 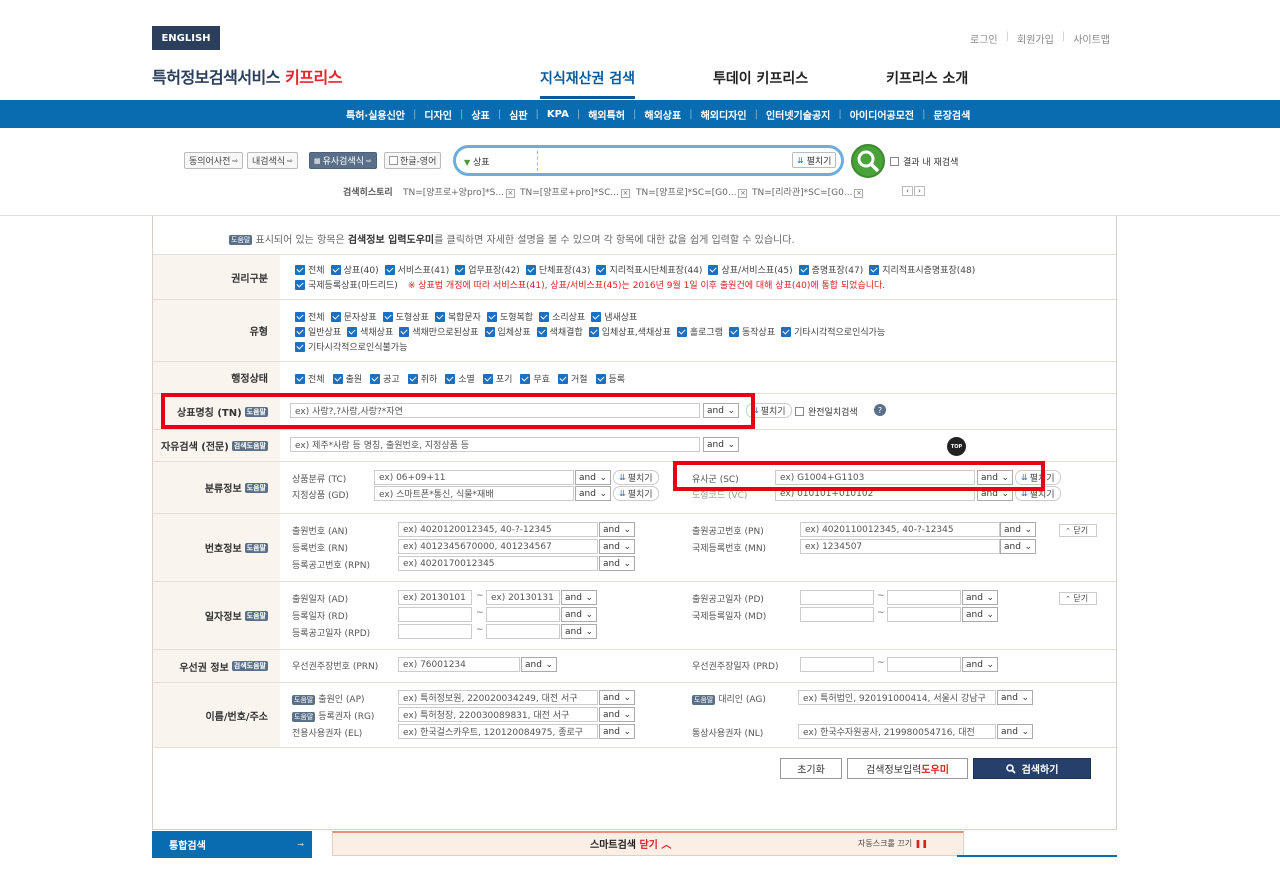 I want to click on ap-and-select: and, so click(x=617, y=697).